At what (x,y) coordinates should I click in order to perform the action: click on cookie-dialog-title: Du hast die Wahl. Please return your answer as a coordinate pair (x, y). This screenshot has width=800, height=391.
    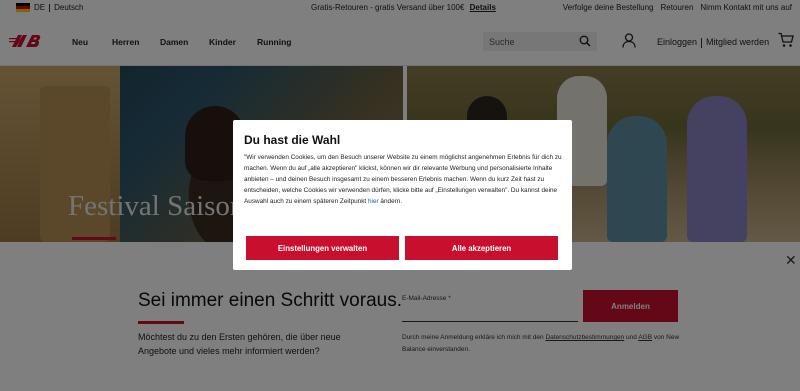
    Looking at the image, I should click on (292, 140).